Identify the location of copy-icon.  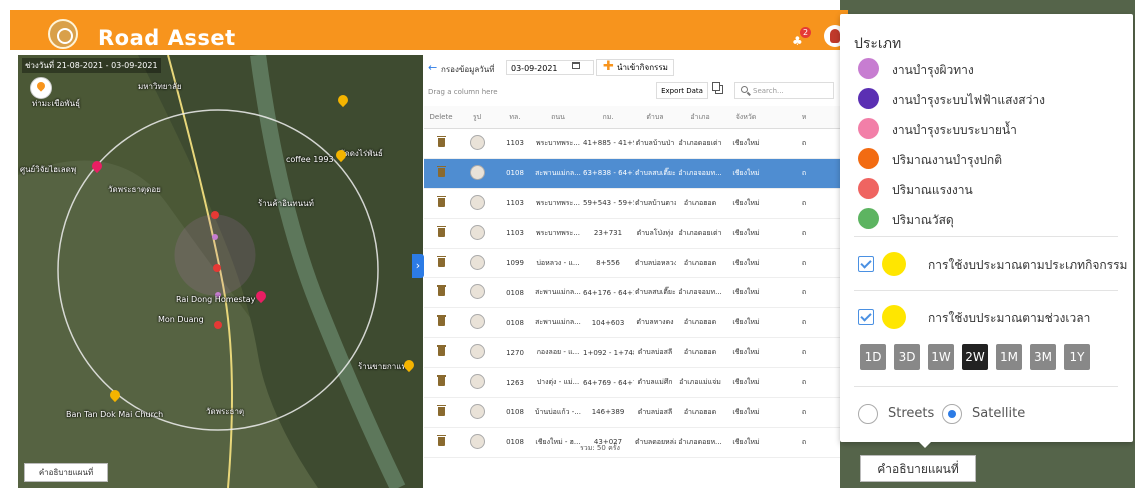
(717, 88).